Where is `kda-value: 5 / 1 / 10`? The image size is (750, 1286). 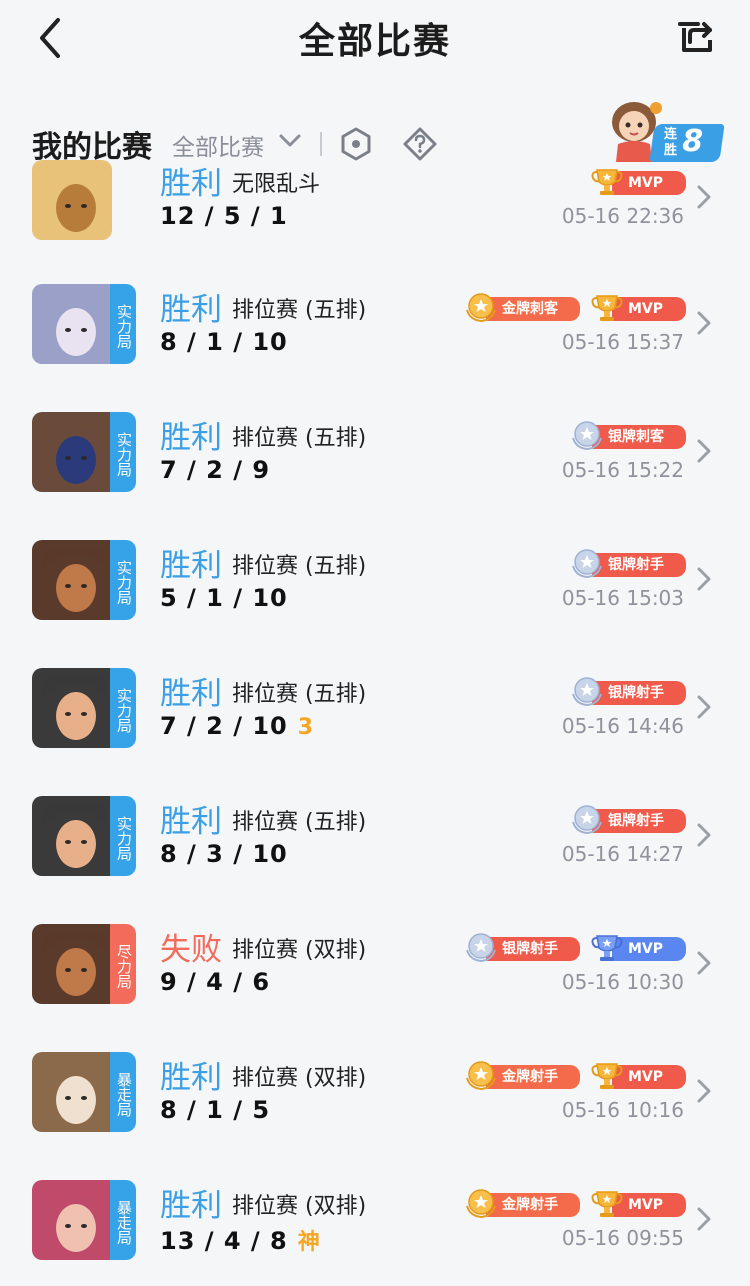
kda-value: 5 / 1 / 10 is located at coordinates (224, 598).